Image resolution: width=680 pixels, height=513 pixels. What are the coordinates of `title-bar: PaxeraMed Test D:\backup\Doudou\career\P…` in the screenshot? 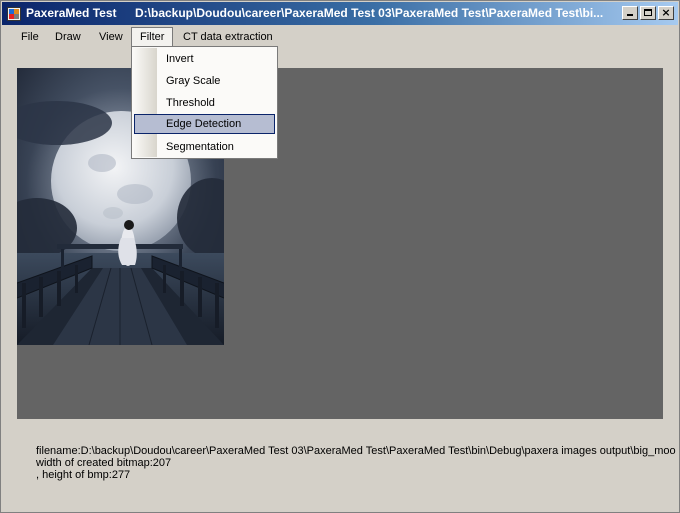 It's located at (340, 13).